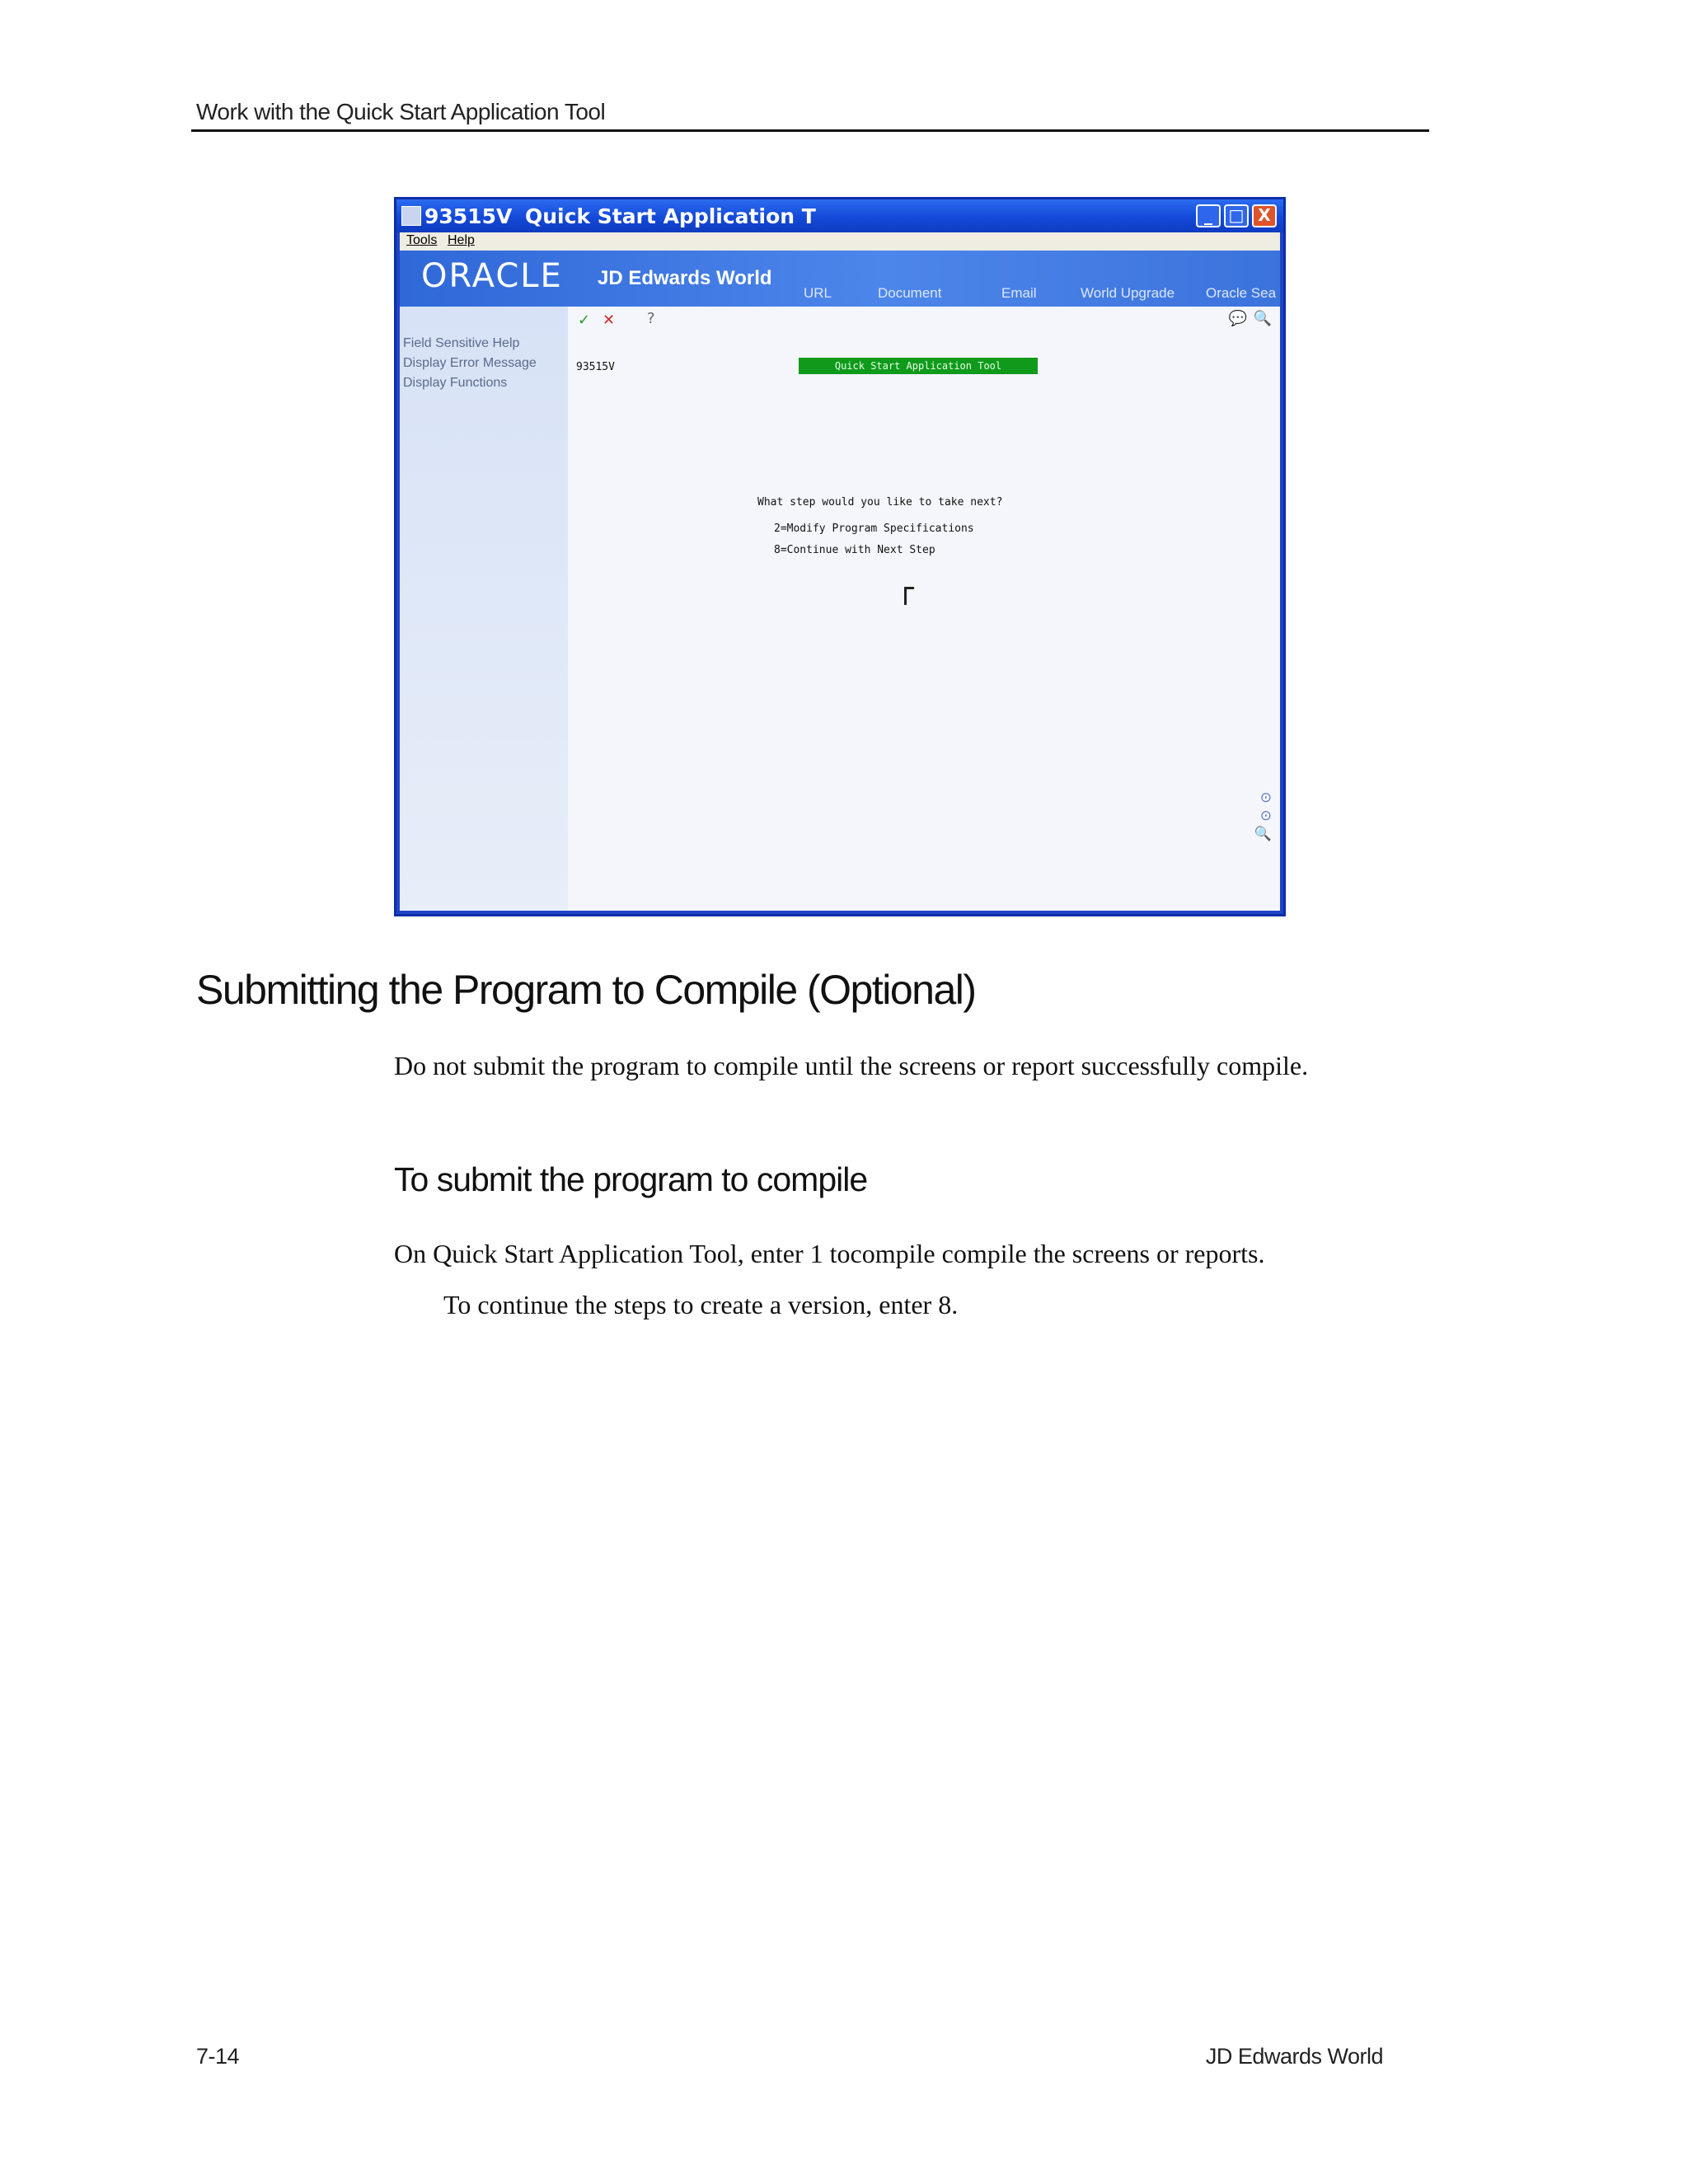 The width and height of the screenshot is (1688, 2184). I want to click on nav-document: Document, so click(910, 293).